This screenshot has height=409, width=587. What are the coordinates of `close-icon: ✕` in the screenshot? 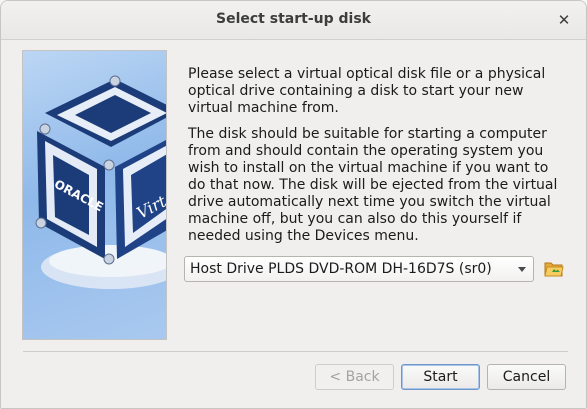 It's located at (564, 20).